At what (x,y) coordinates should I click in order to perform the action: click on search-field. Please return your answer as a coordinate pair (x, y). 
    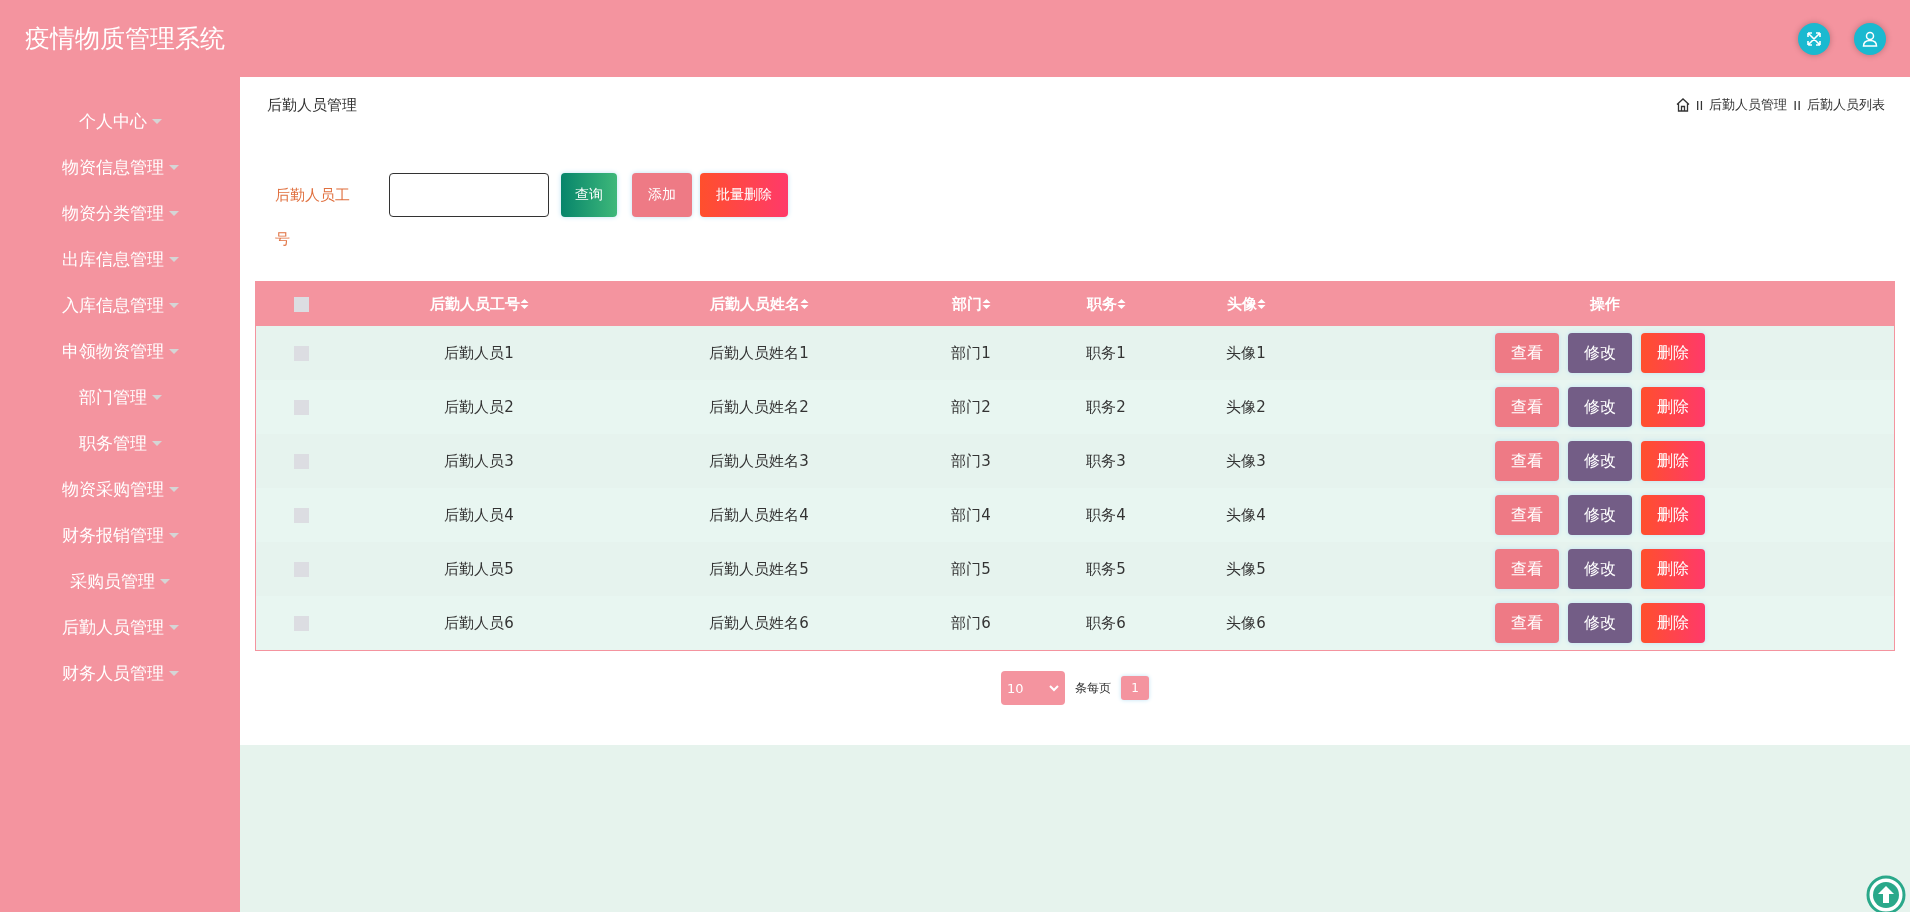
    Looking at the image, I should click on (469, 195).